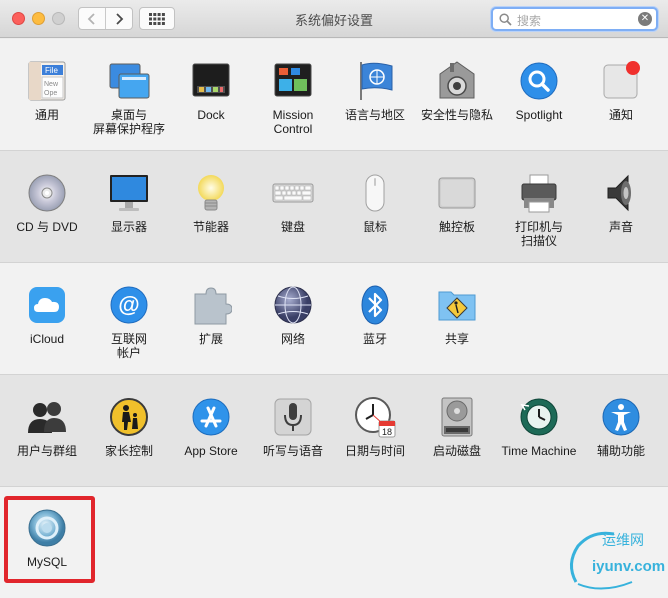  What do you see at coordinates (292, 451) in the screenshot?
I see `pref-label: 听写与语音` at bounding box center [292, 451].